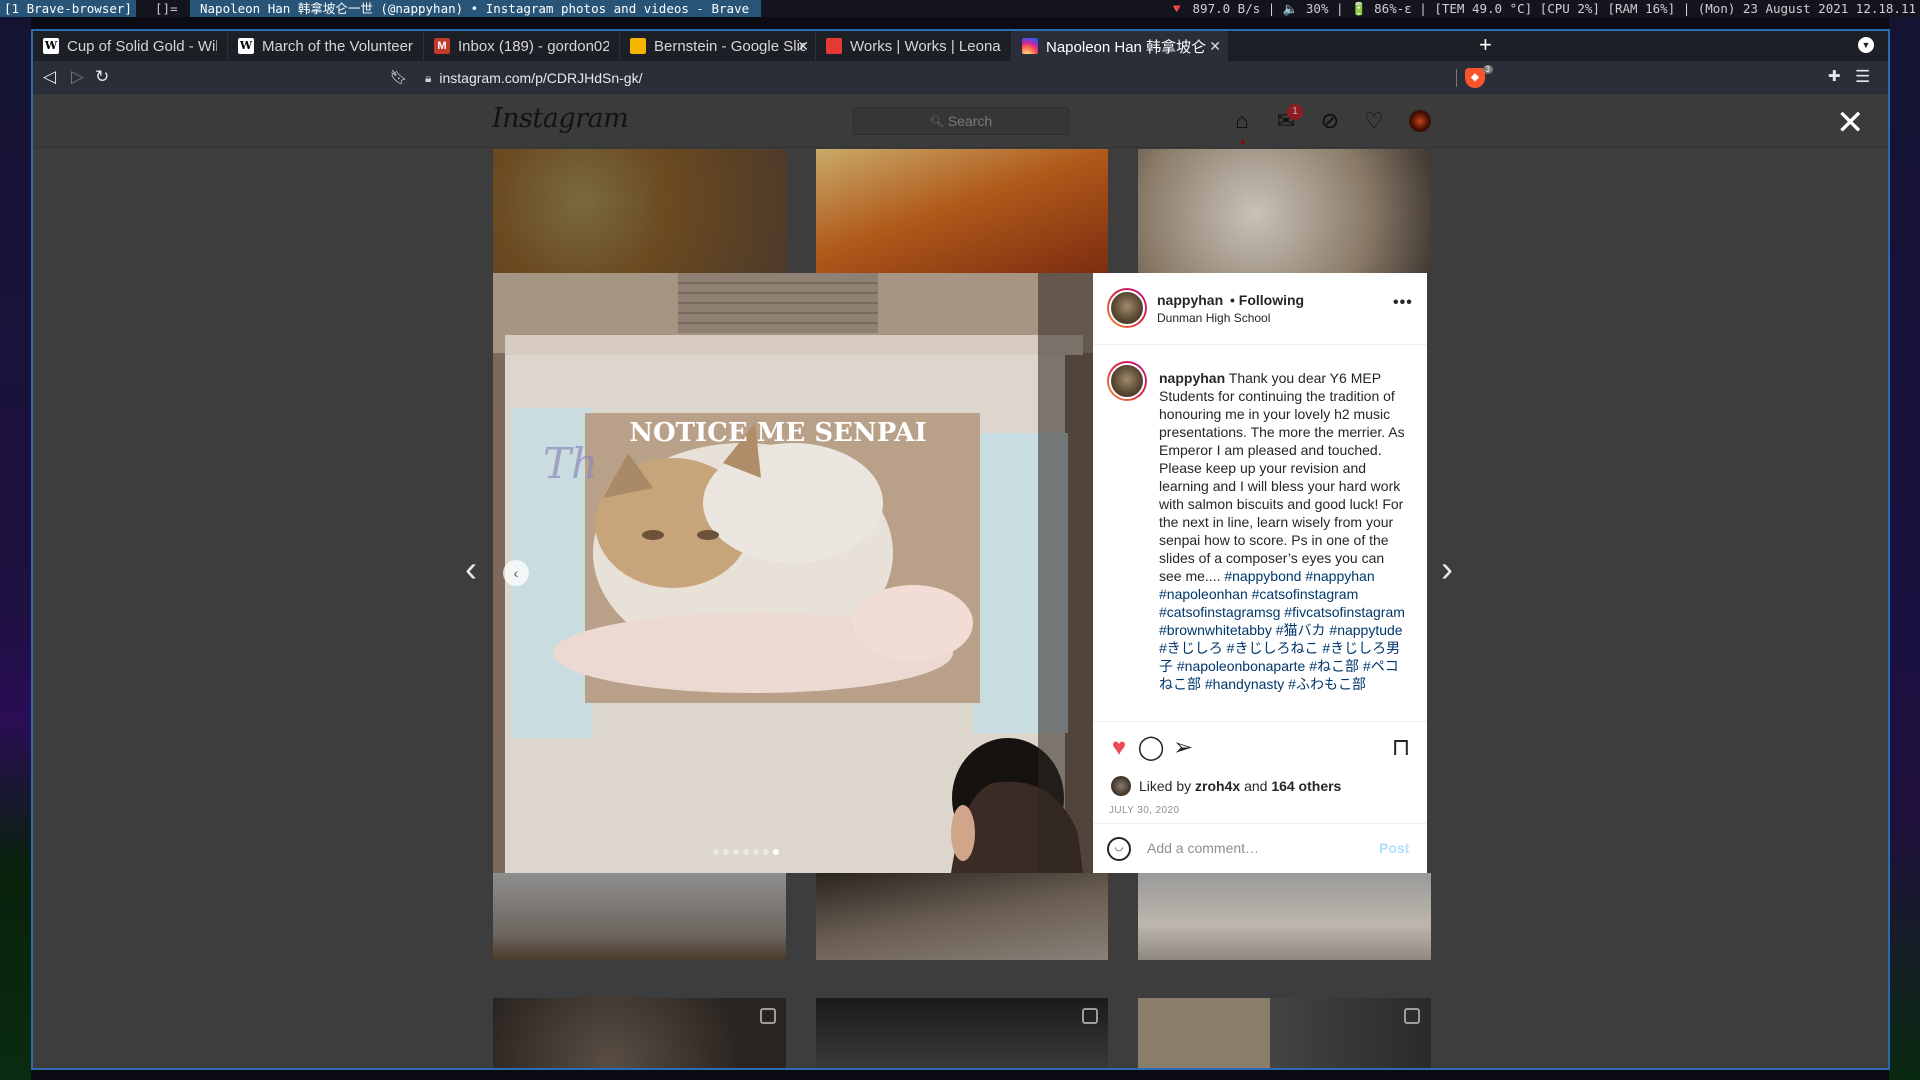 This screenshot has width=1920, height=1080. What do you see at coordinates (399, 77) in the screenshot?
I see `bookmark-icon: 🔖︎` at bounding box center [399, 77].